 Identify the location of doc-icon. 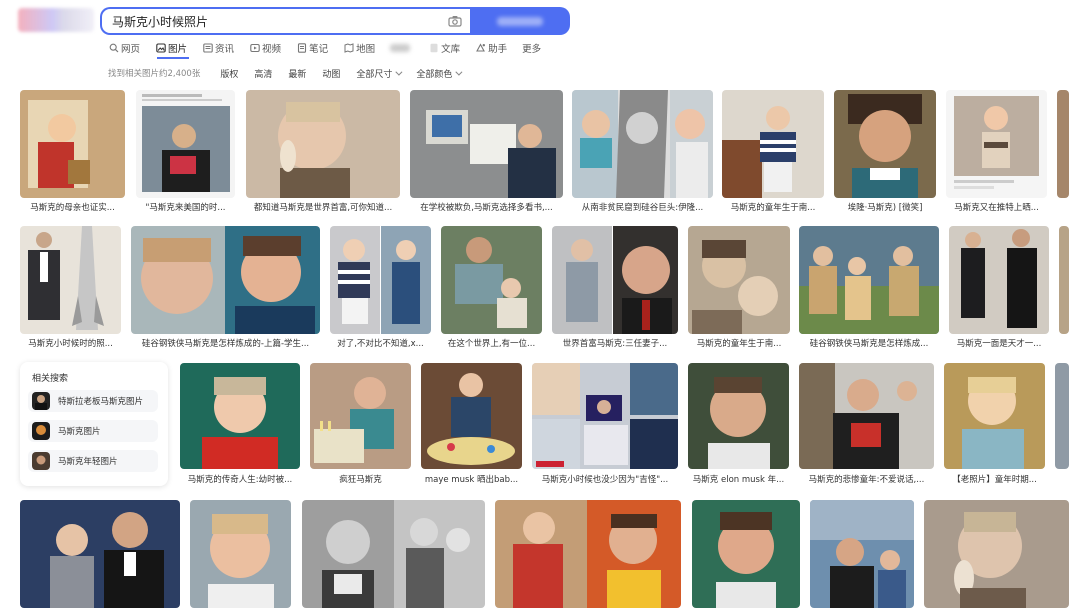
(433, 48).